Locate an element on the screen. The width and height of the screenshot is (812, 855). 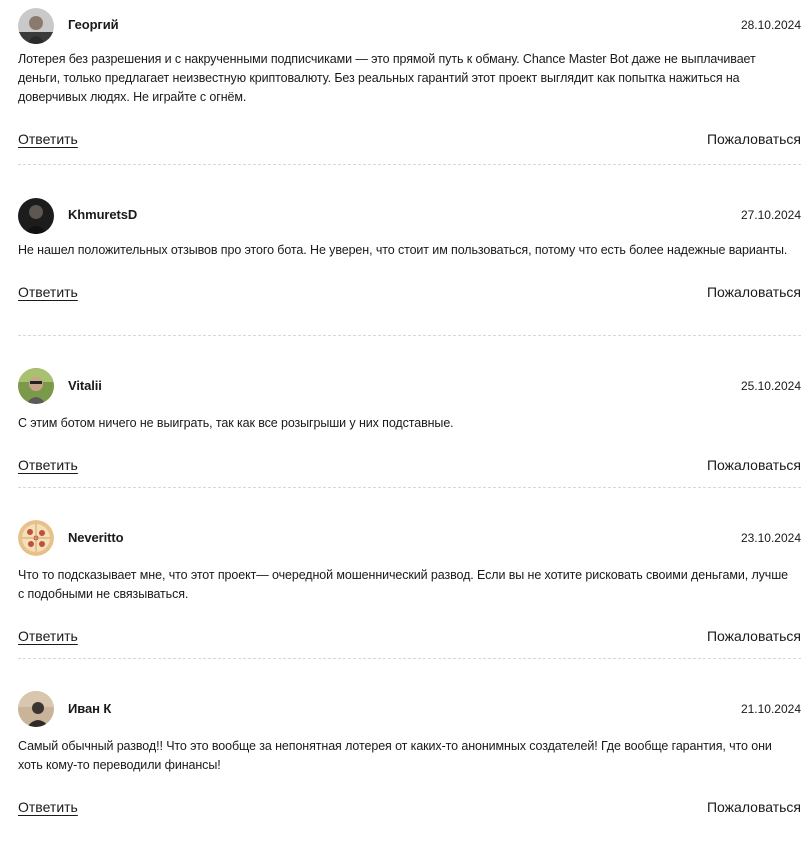
comment-date: 27.10.2024 is located at coordinates (770, 215).